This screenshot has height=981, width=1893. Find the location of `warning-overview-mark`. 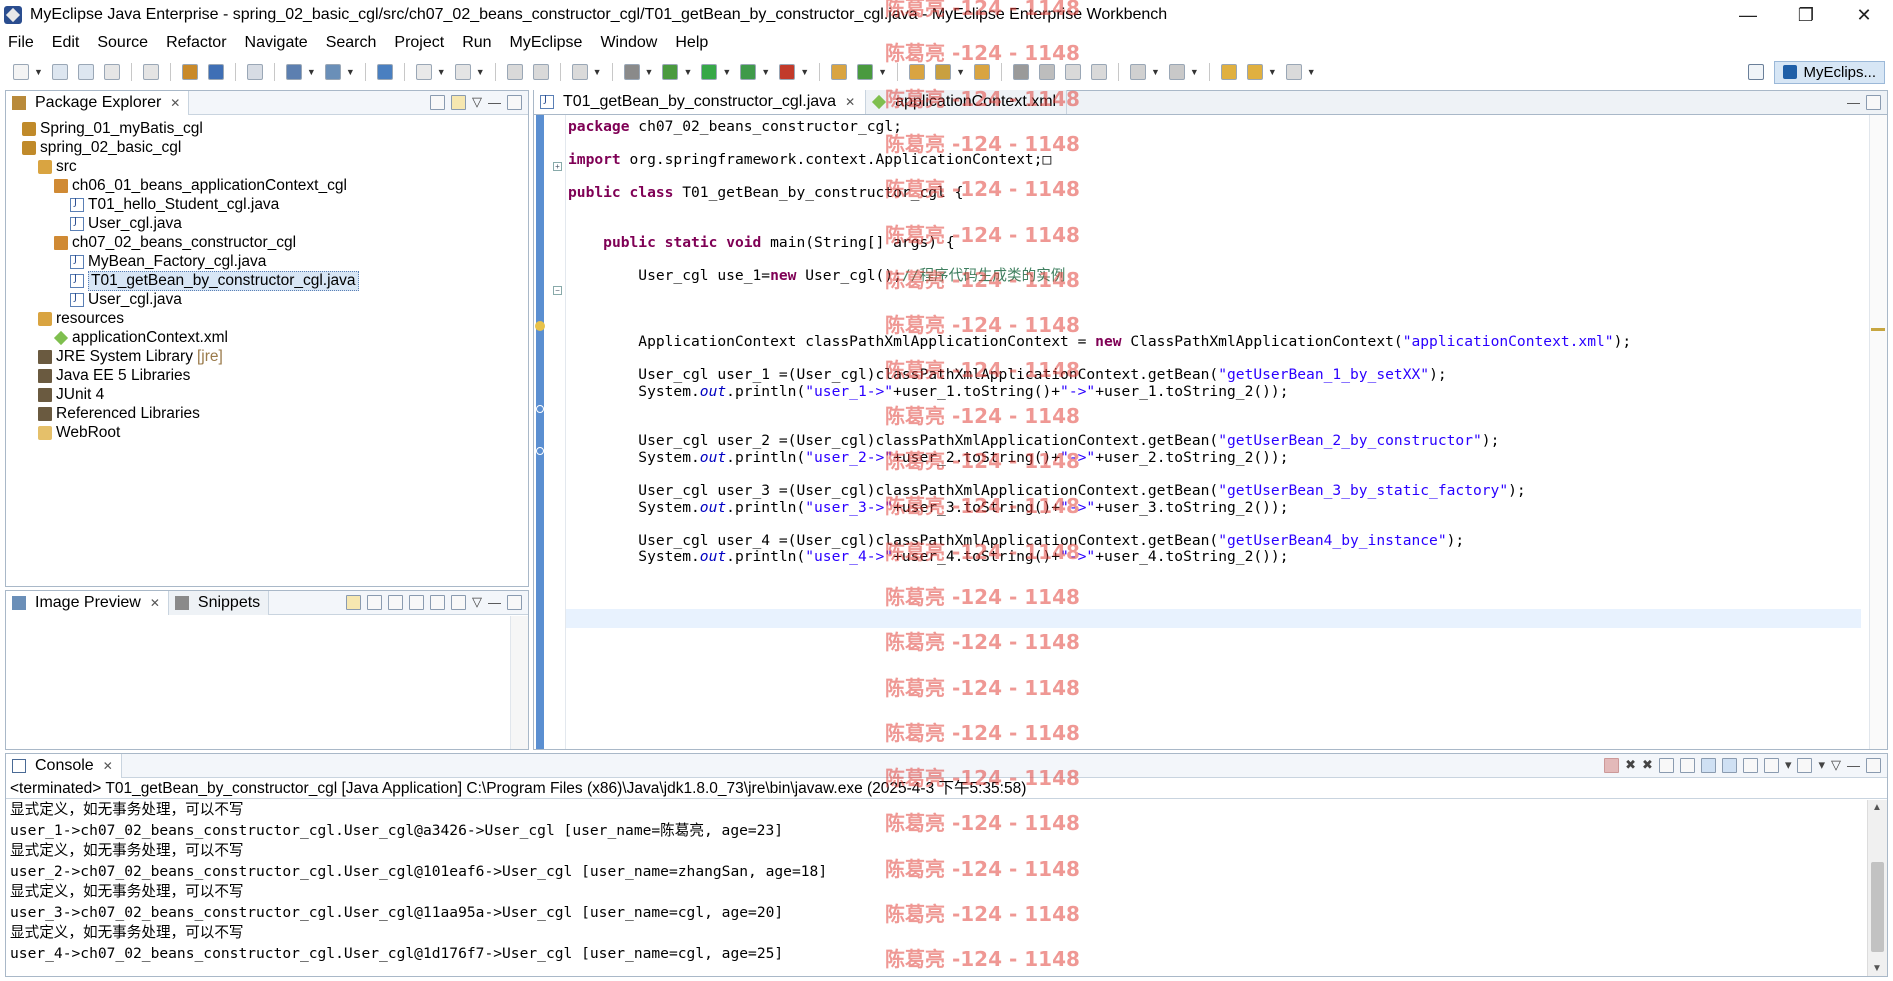

warning-overview-mark is located at coordinates (1878, 329).